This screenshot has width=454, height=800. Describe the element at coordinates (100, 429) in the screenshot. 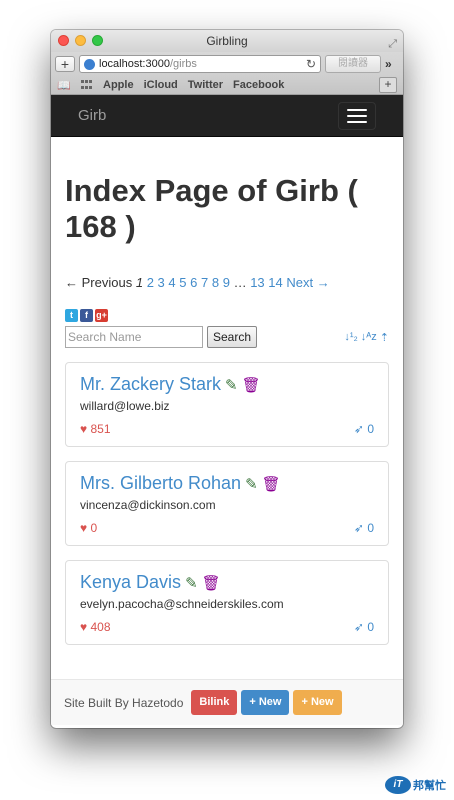

I see `like-count: 851` at that location.